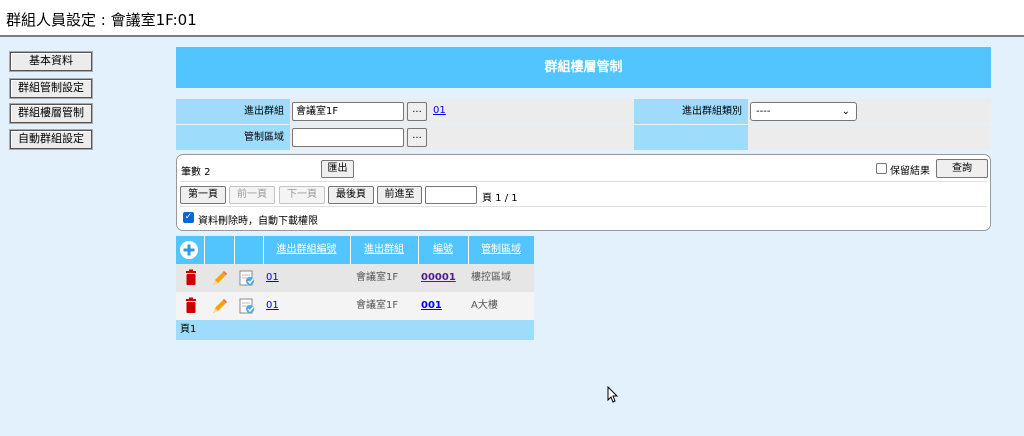  Describe the element at coordinates (258, 221) in the screenshot. I see `auto-download-label: 資料刪除時，自動下載權限` at that location.